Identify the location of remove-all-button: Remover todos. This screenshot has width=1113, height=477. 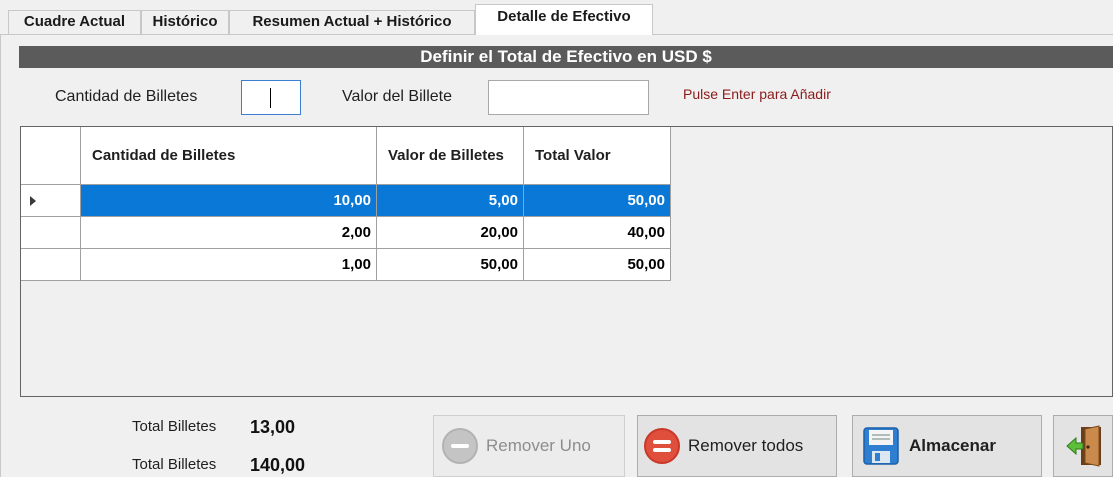
(737, 446).